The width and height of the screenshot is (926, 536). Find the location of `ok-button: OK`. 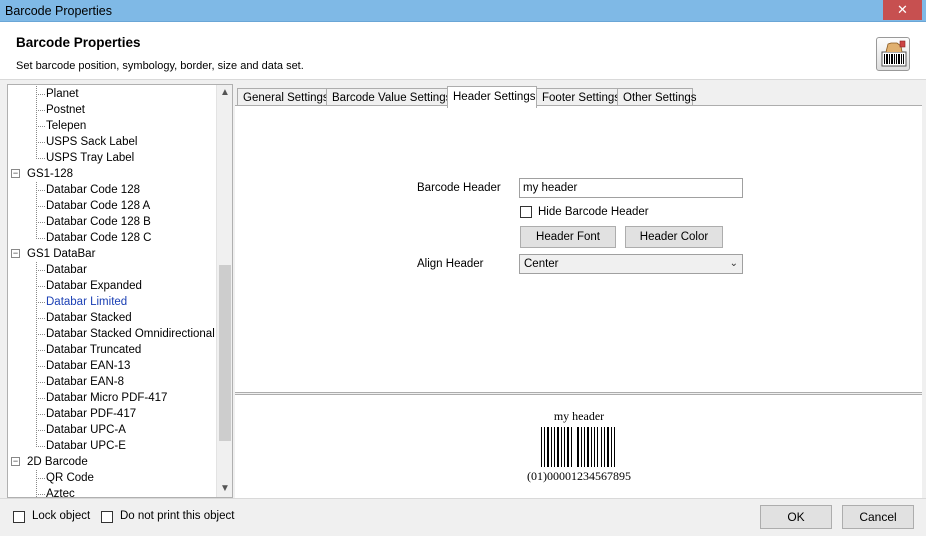

ok-button: OK is located at coordinates (796, 517).